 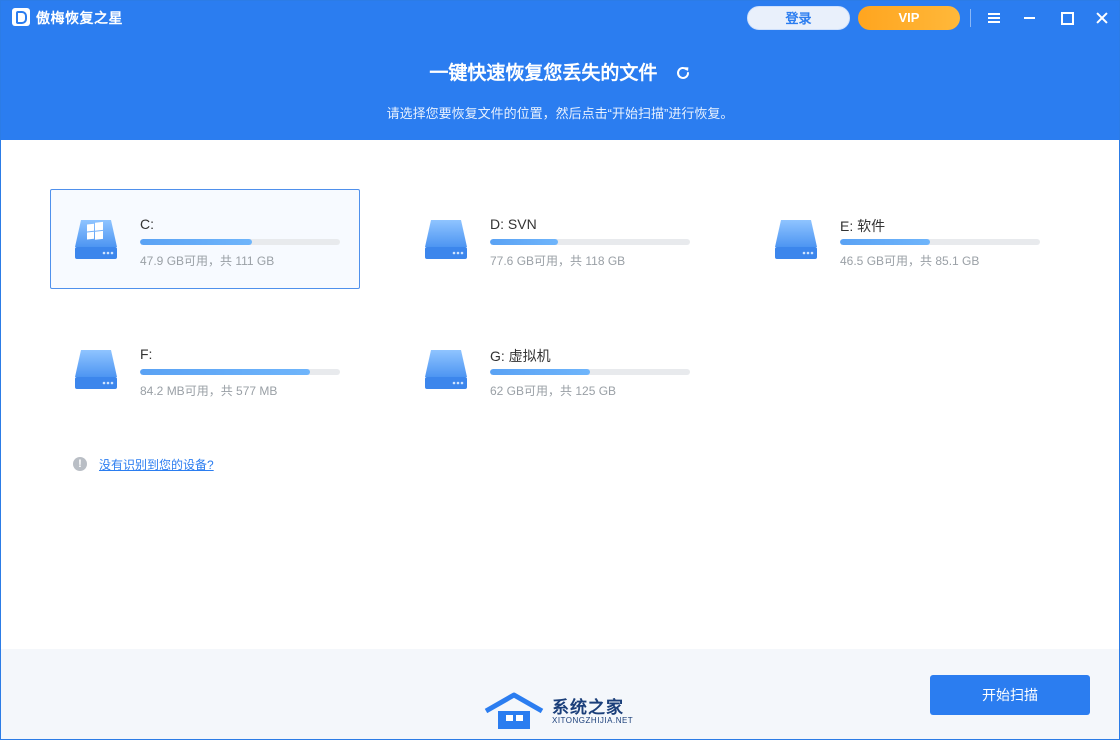 I want to click on page-subtitle: 请选择您要恢复文件的位置，然后点击“开始扫描”进行恢复。, so click(x=560, y=113).